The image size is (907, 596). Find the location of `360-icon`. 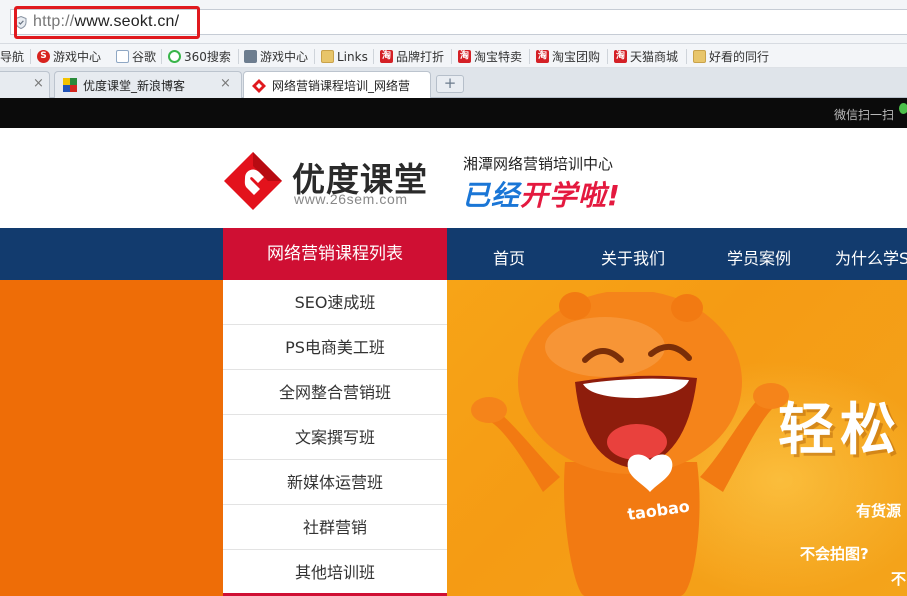

360-icon is located at coordinates (174, 56).